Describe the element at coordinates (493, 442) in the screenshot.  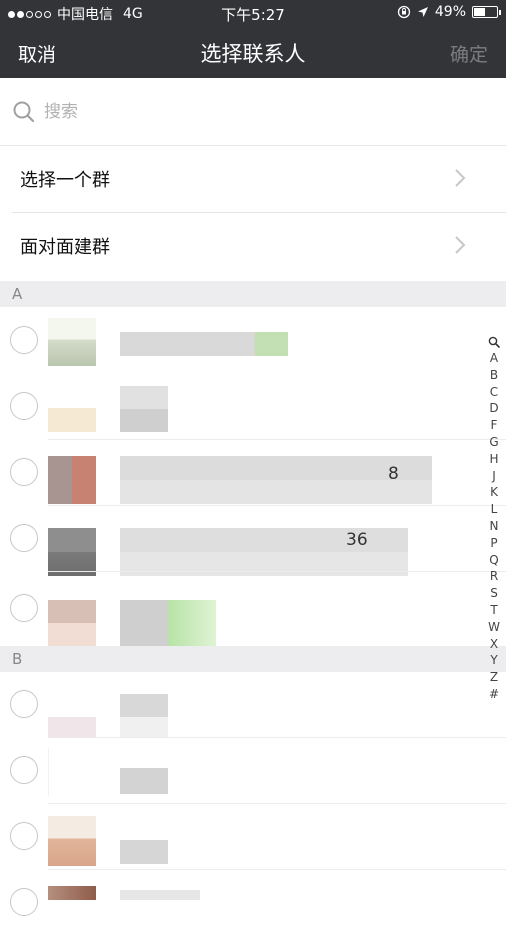
I see `index-letter: G` at that location.